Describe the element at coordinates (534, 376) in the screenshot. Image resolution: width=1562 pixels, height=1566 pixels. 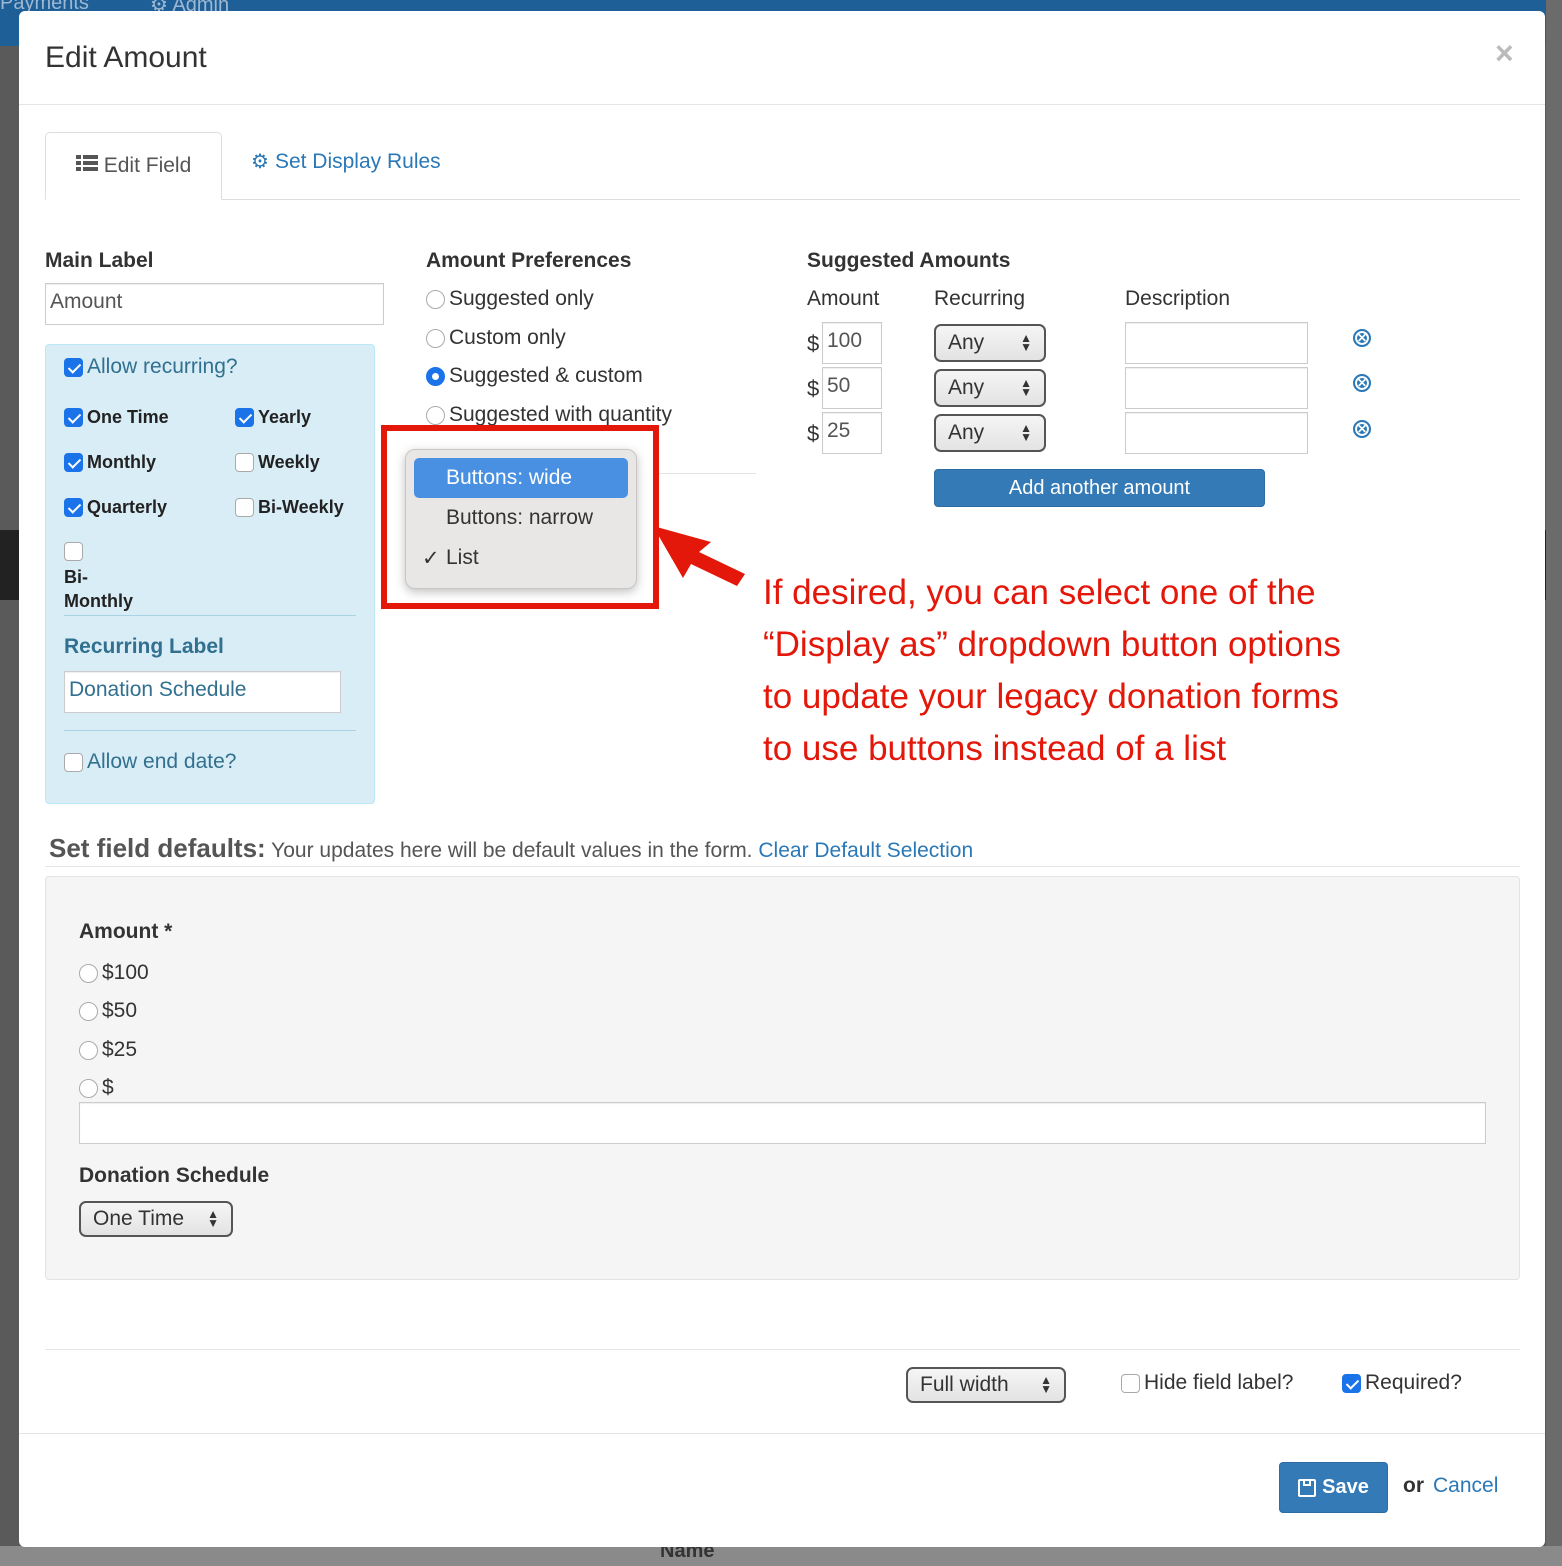
I see `preference-suggested-and-custom: Suggested & custom` at that location.